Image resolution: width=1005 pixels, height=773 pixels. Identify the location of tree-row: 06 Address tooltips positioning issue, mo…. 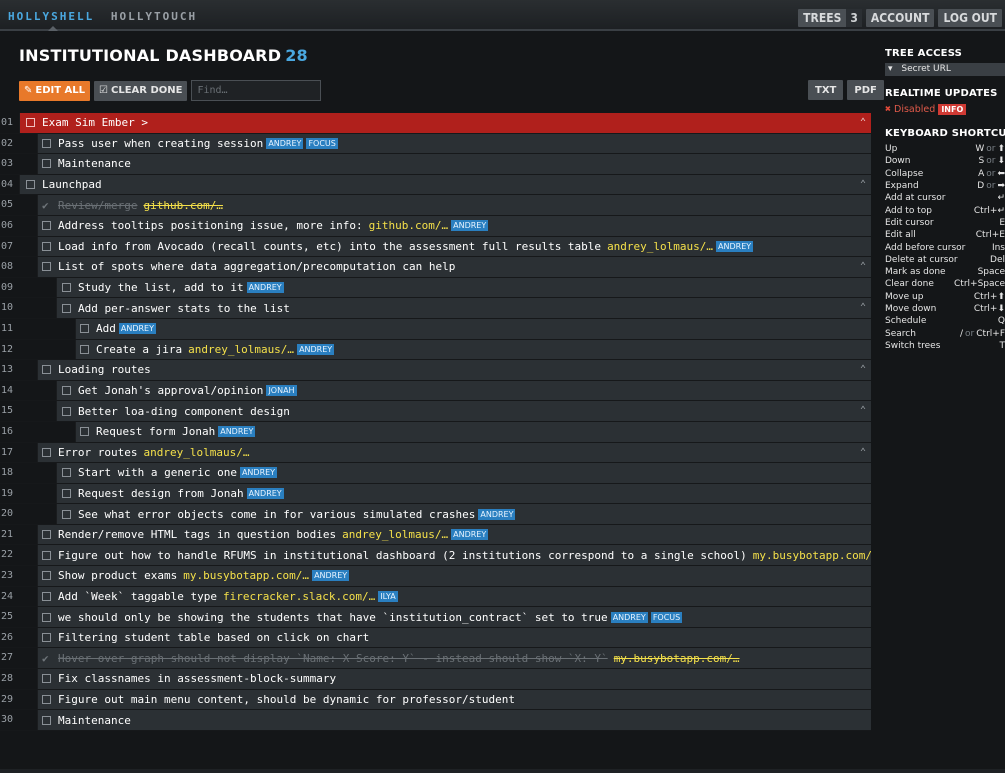
(435, 226).